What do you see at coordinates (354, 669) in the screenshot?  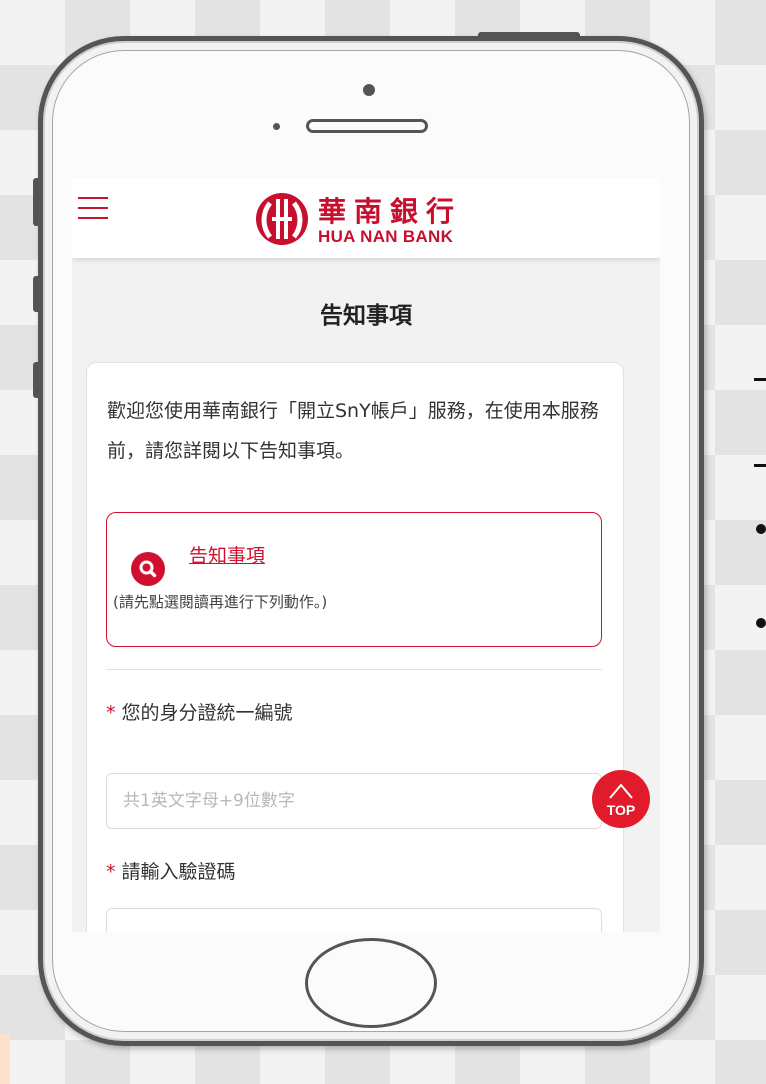 I see `divider` at bounding box center [354, 669].